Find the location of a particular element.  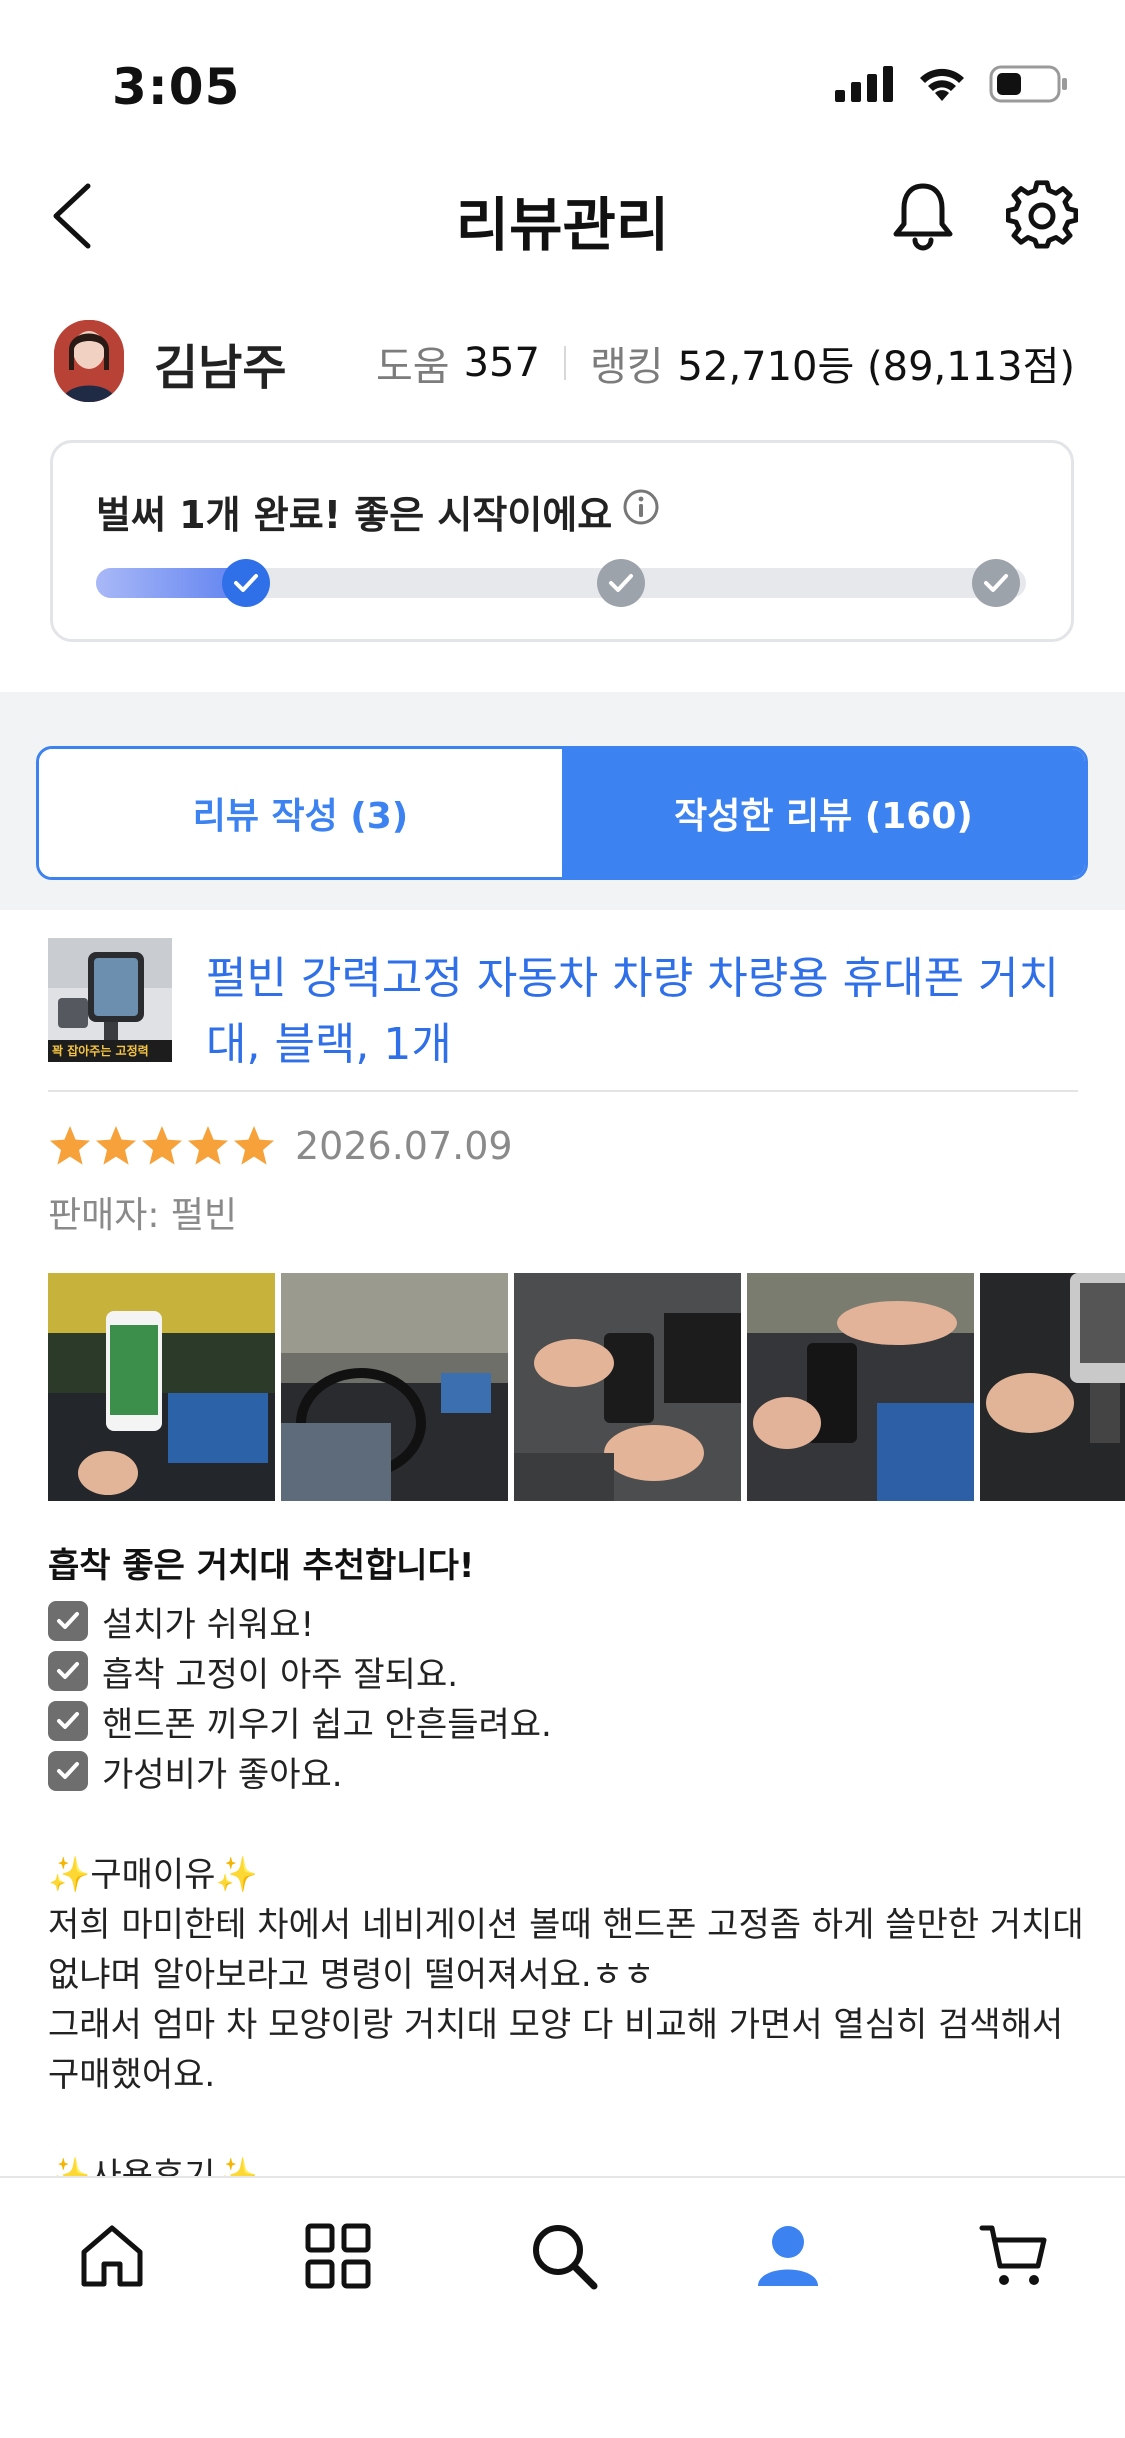

cart-icon is located at coordinates (1014, 2256).